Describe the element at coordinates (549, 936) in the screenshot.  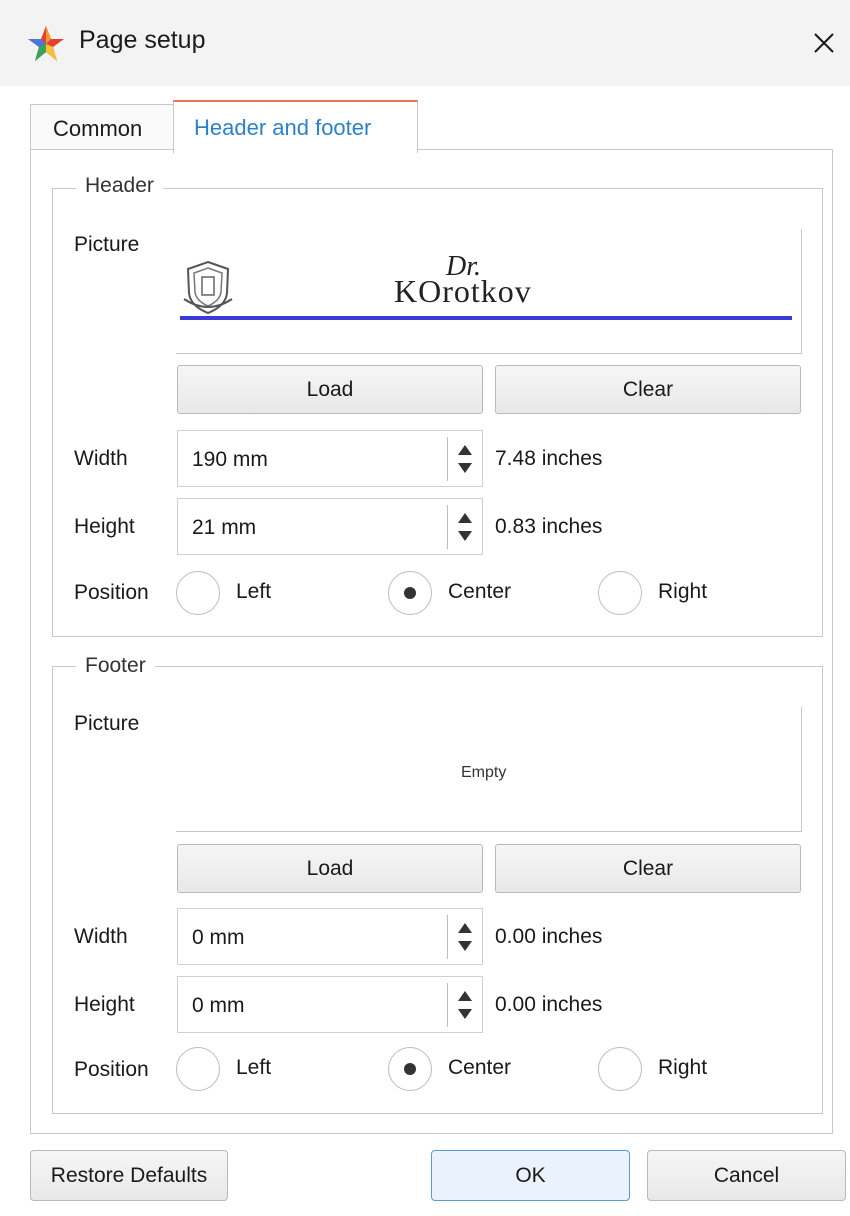
I see `footer-width-inches: 0.00 inches` at that location.